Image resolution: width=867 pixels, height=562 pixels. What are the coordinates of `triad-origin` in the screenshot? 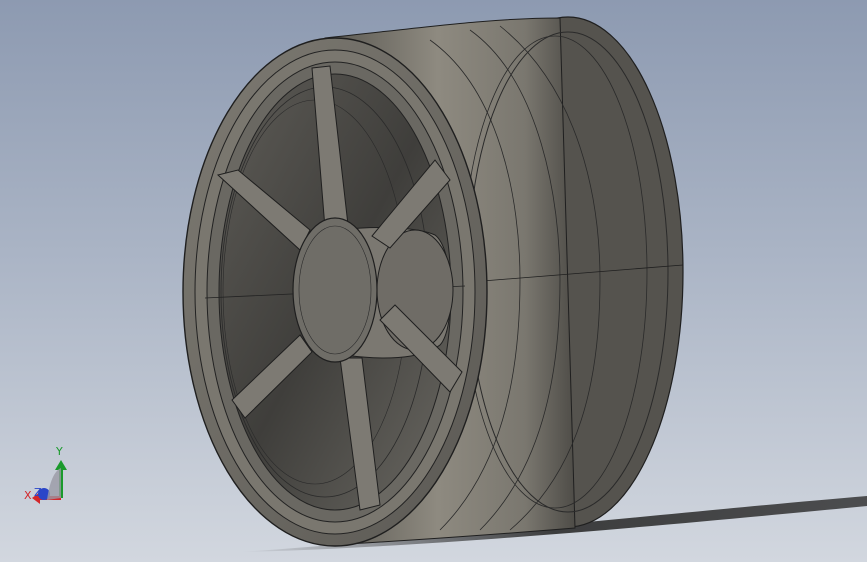 It's located at (54, 484).